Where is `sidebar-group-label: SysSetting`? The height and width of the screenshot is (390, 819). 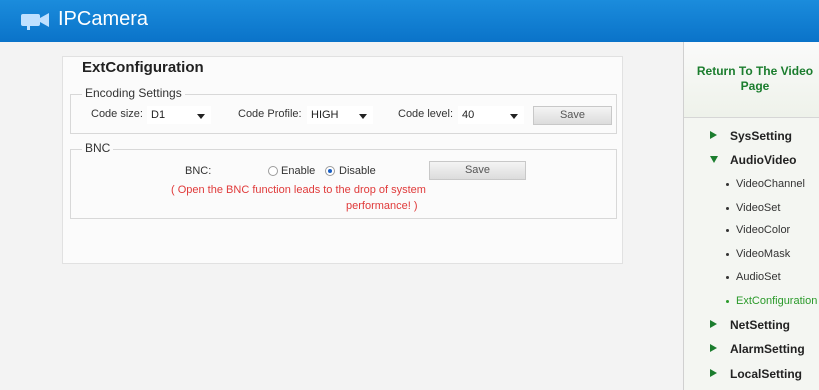 sidebar-group-label: SysSetting is located at coordinates (761, 136).